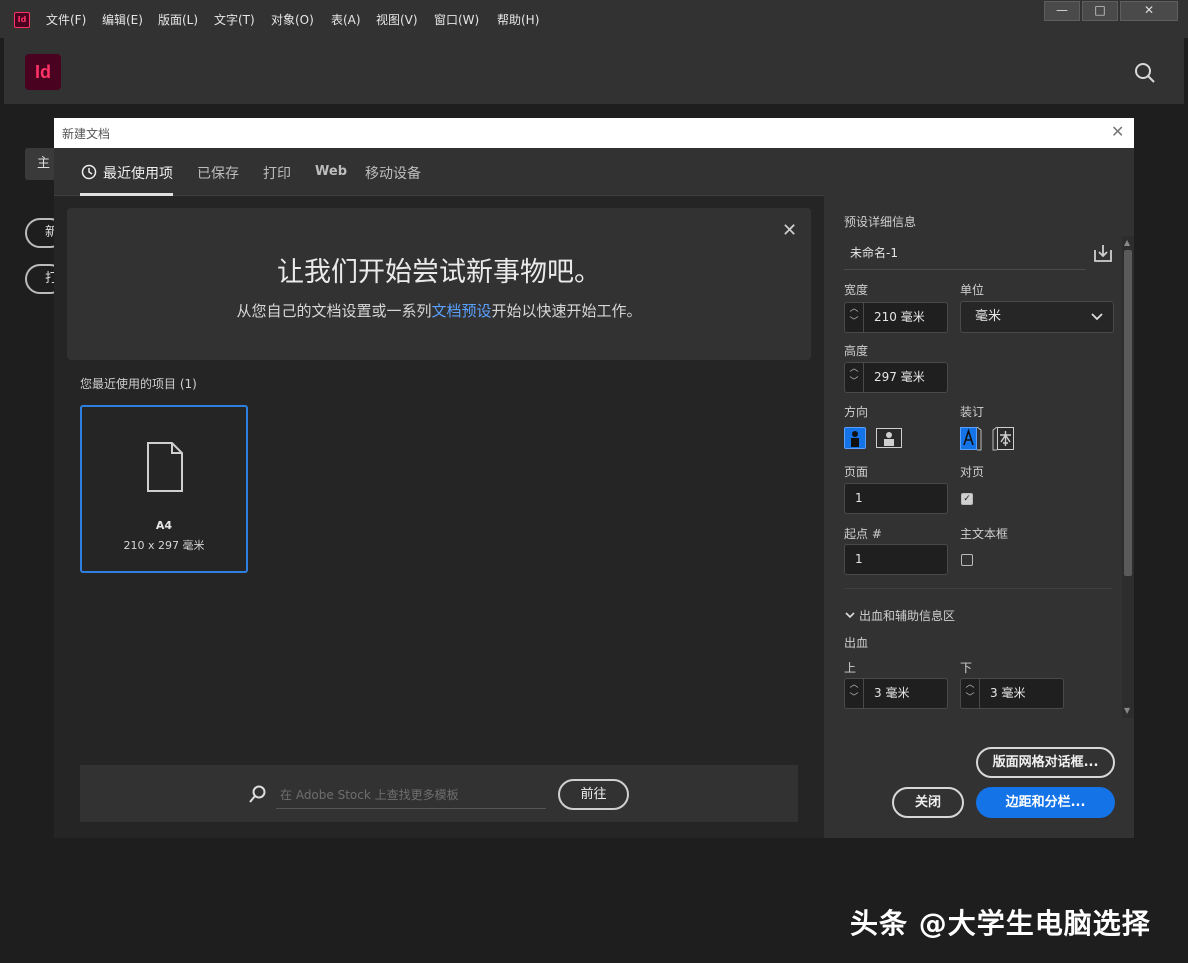  I want to click on tab-recent: 最近使用项, so click(138, 173).